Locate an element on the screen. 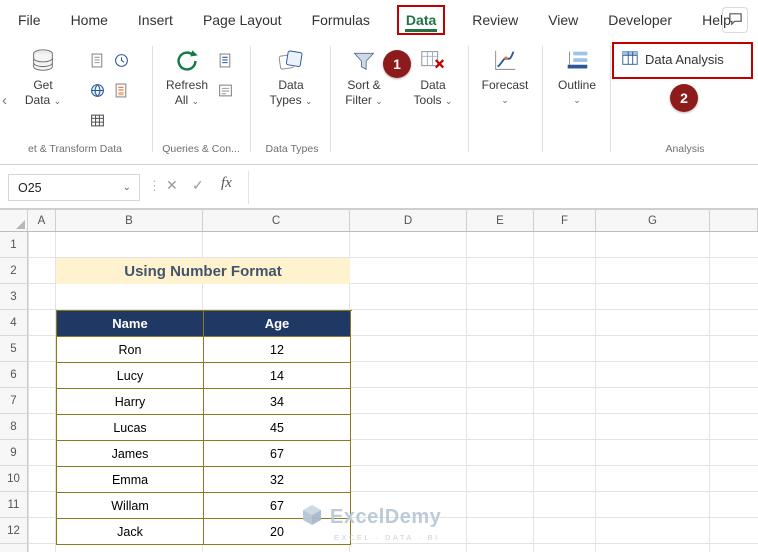  get-data-label-line2: Data is located at coordinates (37, 100).